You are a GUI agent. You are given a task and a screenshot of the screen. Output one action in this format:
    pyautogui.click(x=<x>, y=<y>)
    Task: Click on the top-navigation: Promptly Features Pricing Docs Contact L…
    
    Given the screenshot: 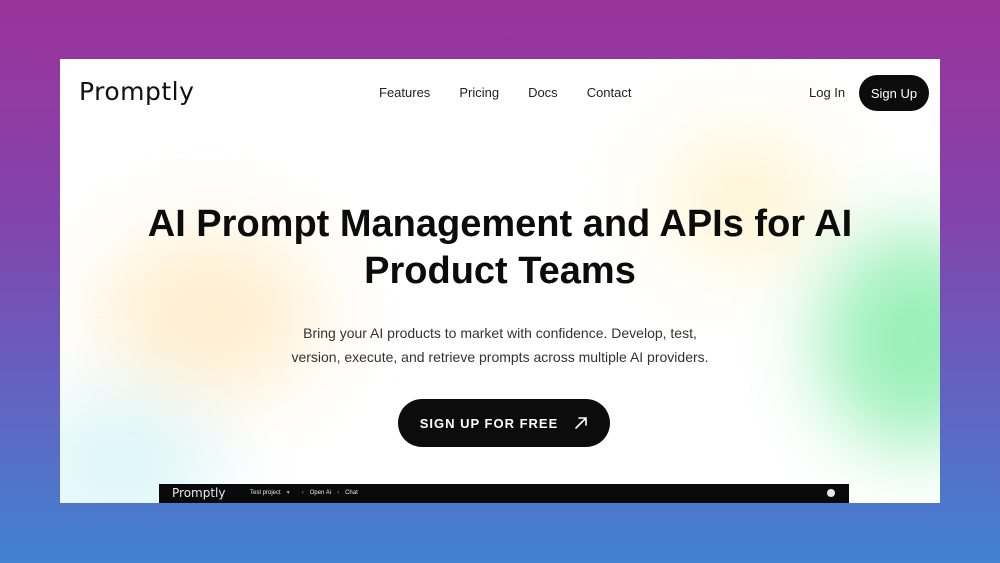 What is the action you would take?
    pyautogui.click(x=500, y=94)
    